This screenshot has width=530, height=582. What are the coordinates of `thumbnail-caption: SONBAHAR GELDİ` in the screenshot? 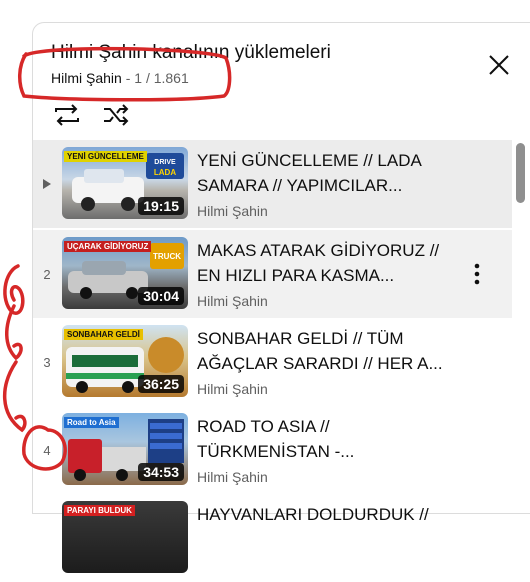 It's located at (103, 334).